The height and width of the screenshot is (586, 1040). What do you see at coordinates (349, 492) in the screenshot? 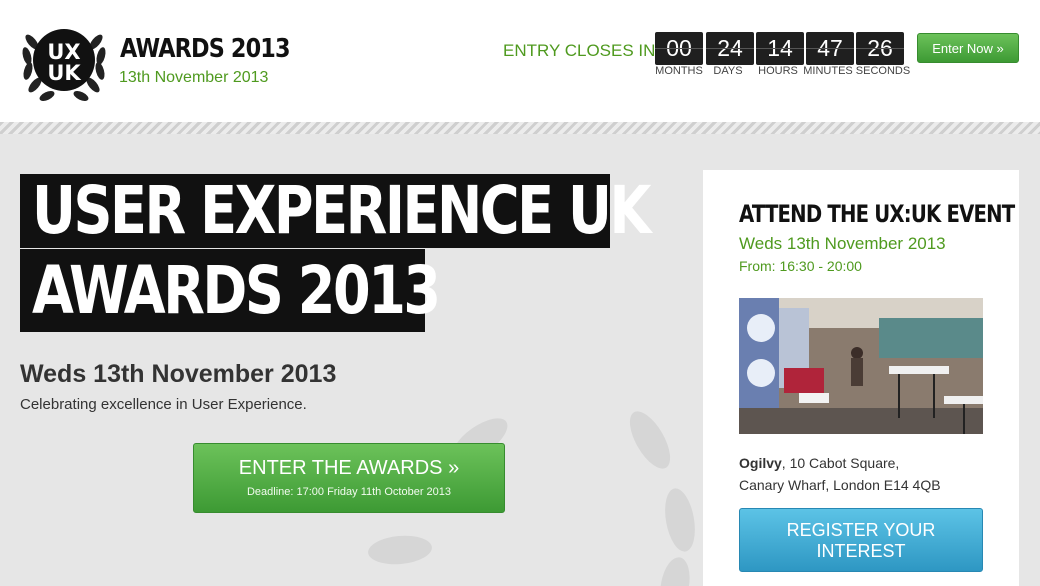
I see `enter-awards-deadline: Deadline: 17:00 Friday 11th October 2013` at bounding box center [349, 492].